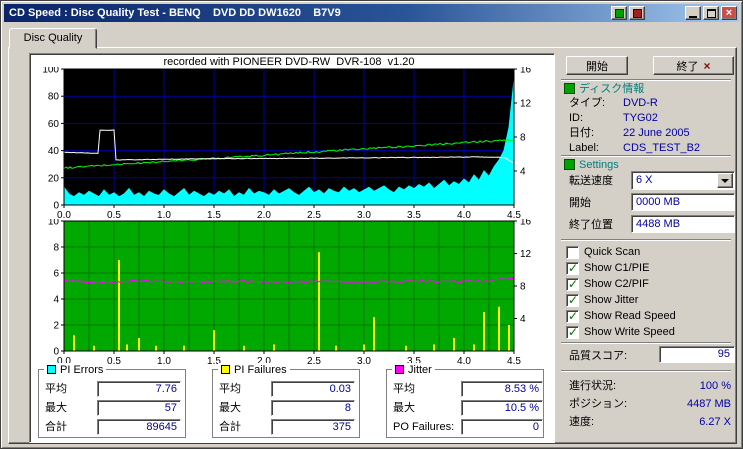  I want to click on minimize-icon, so click(693, 16).